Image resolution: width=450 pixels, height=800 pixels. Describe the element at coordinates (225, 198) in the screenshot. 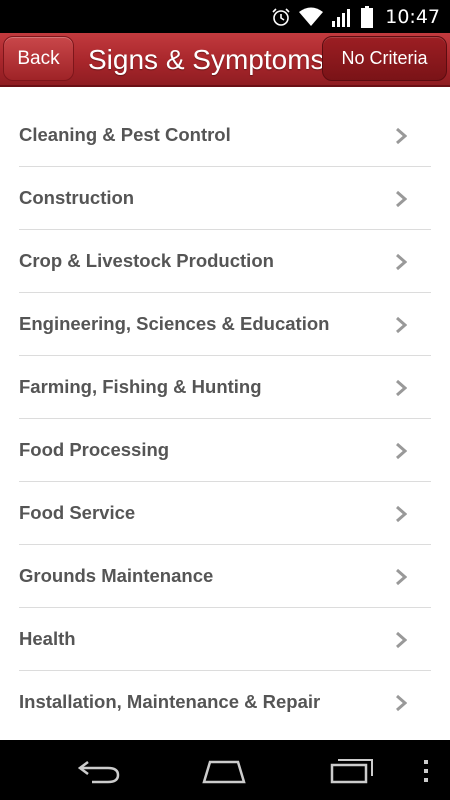

I see `list-item: Construction` at that location.